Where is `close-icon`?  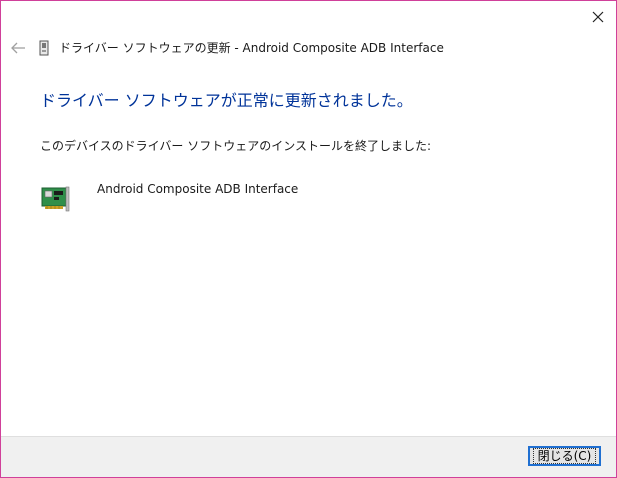 close-icon is located at coordinates (598, 17).